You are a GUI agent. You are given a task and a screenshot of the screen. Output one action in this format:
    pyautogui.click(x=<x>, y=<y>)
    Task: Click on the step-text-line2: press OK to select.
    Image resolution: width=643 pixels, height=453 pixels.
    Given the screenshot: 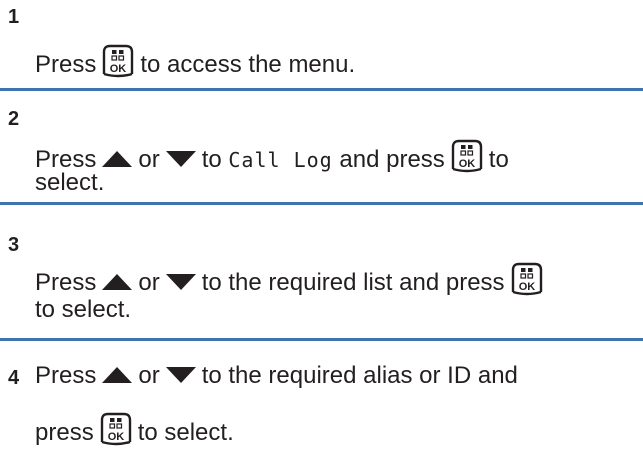 What is the action you would take?
    pyautogui.click(x=134, y=432)
    